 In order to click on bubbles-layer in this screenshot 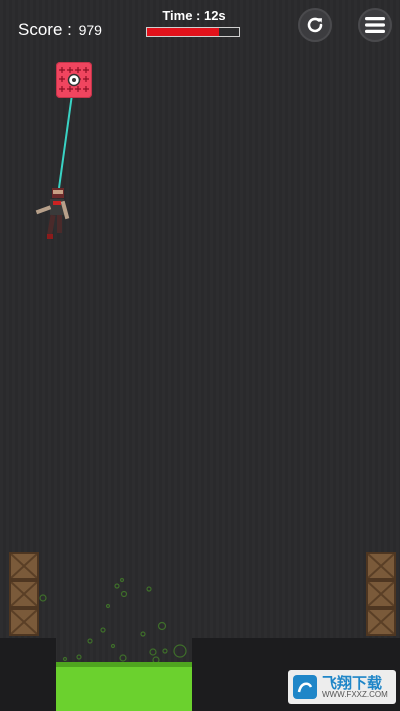, I will do `click(113, 620)`.